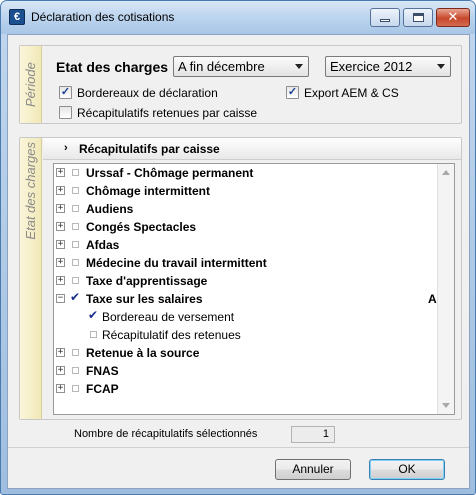 Image resolution: width=476 pixels, height=495 pixels. What do you see at coordinates (30, 191) in the screenshot?
I see `etat-tab-label: Etat des charges` at bounding box center [30, 191].